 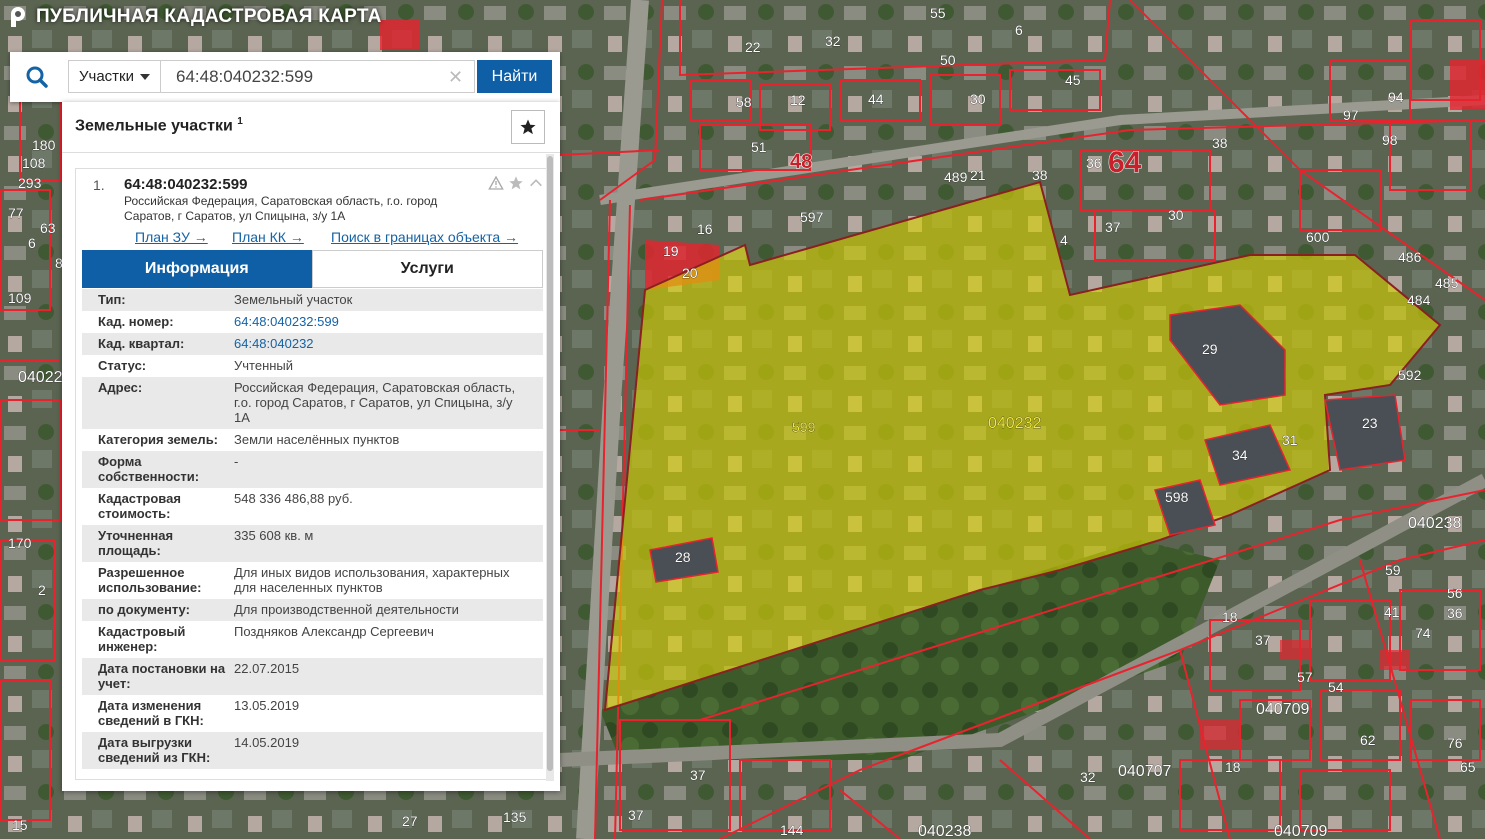 I want to click on info-row: Тип: Земельный участок, so click(x=312, y=300).